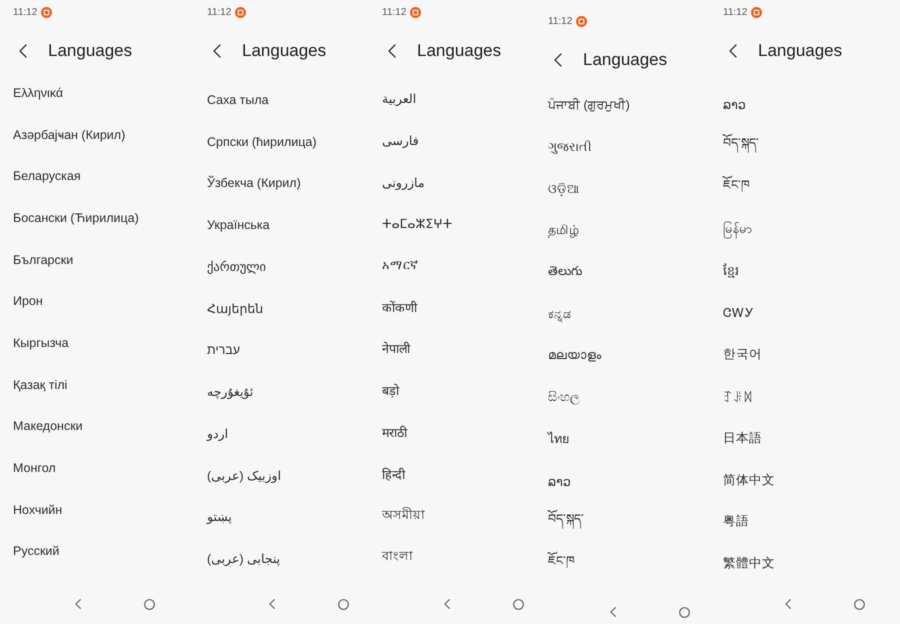 The height and width of the screenshot is (624, 900). What do you see at coordinates (281, 350) in the screenshot?
I see `language-item: עברית` at bounding box center [281, 350].